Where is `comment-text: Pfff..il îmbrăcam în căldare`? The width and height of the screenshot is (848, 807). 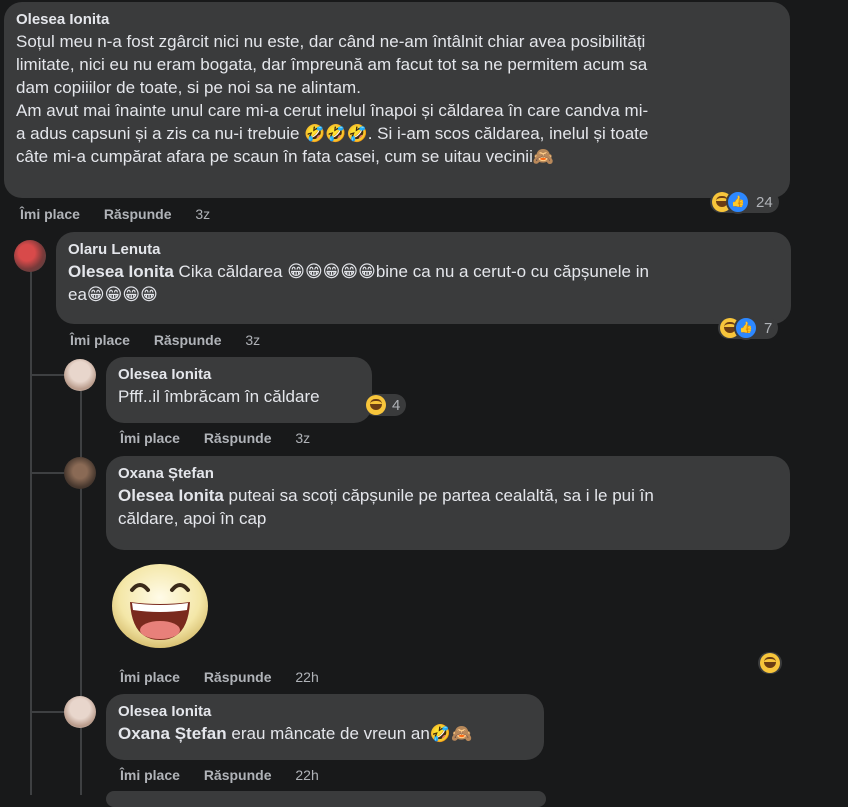 comment-text: Pfff..il îmbrăcam în căldare is located at coordinates (219, 396).